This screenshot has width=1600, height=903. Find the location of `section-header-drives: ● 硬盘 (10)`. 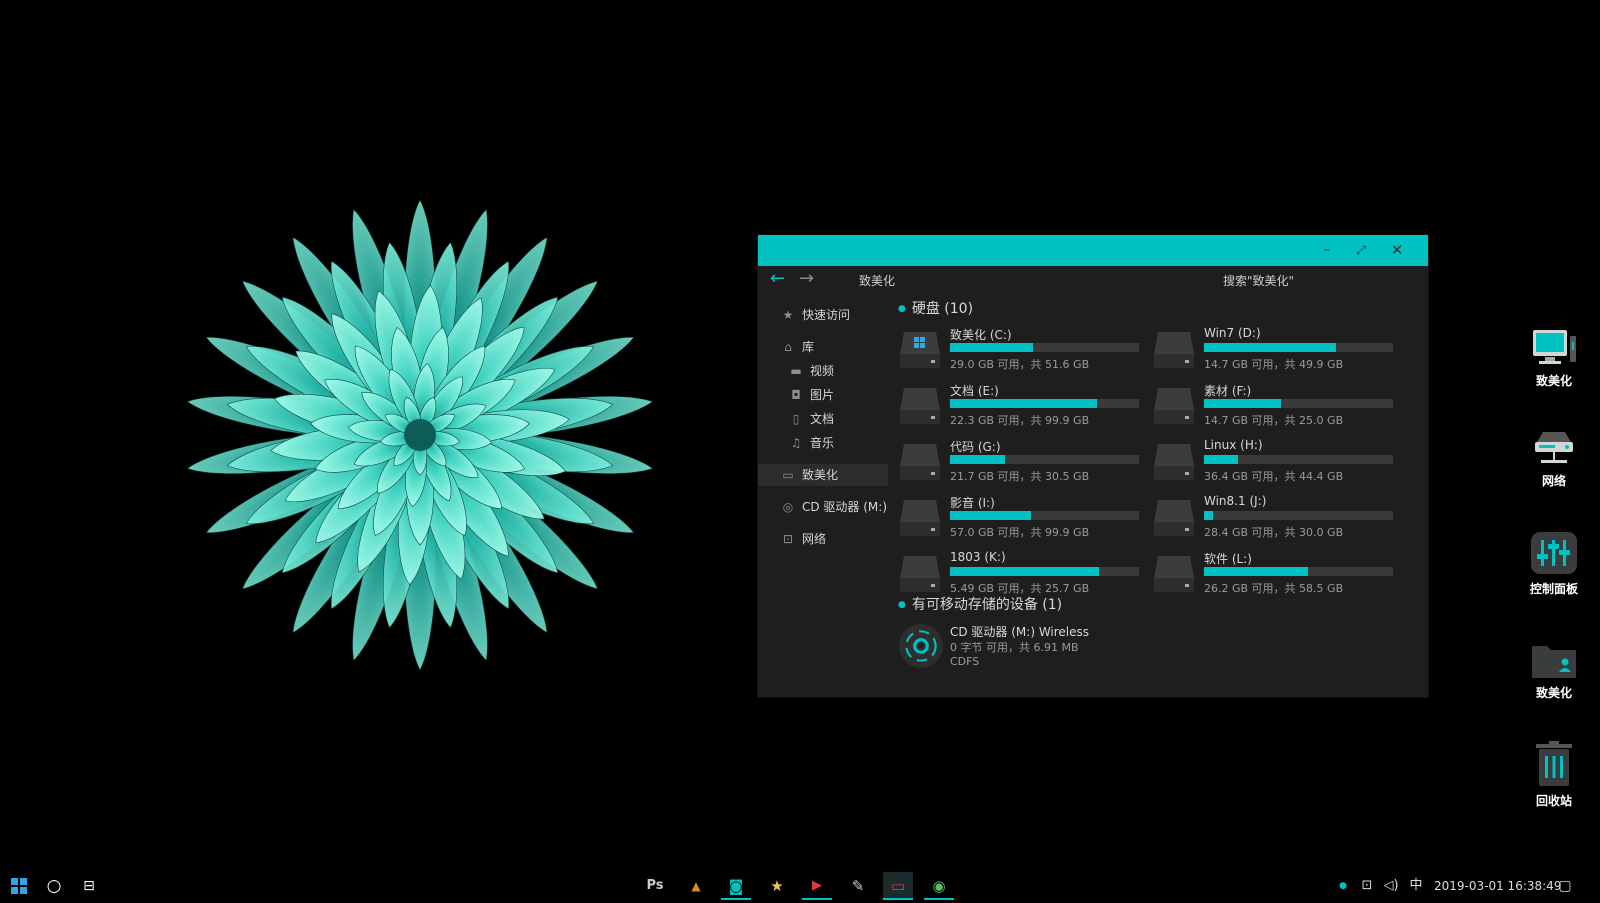

section-header-drives: ● 硬盘 (10) is located at coordinates (935, 308).